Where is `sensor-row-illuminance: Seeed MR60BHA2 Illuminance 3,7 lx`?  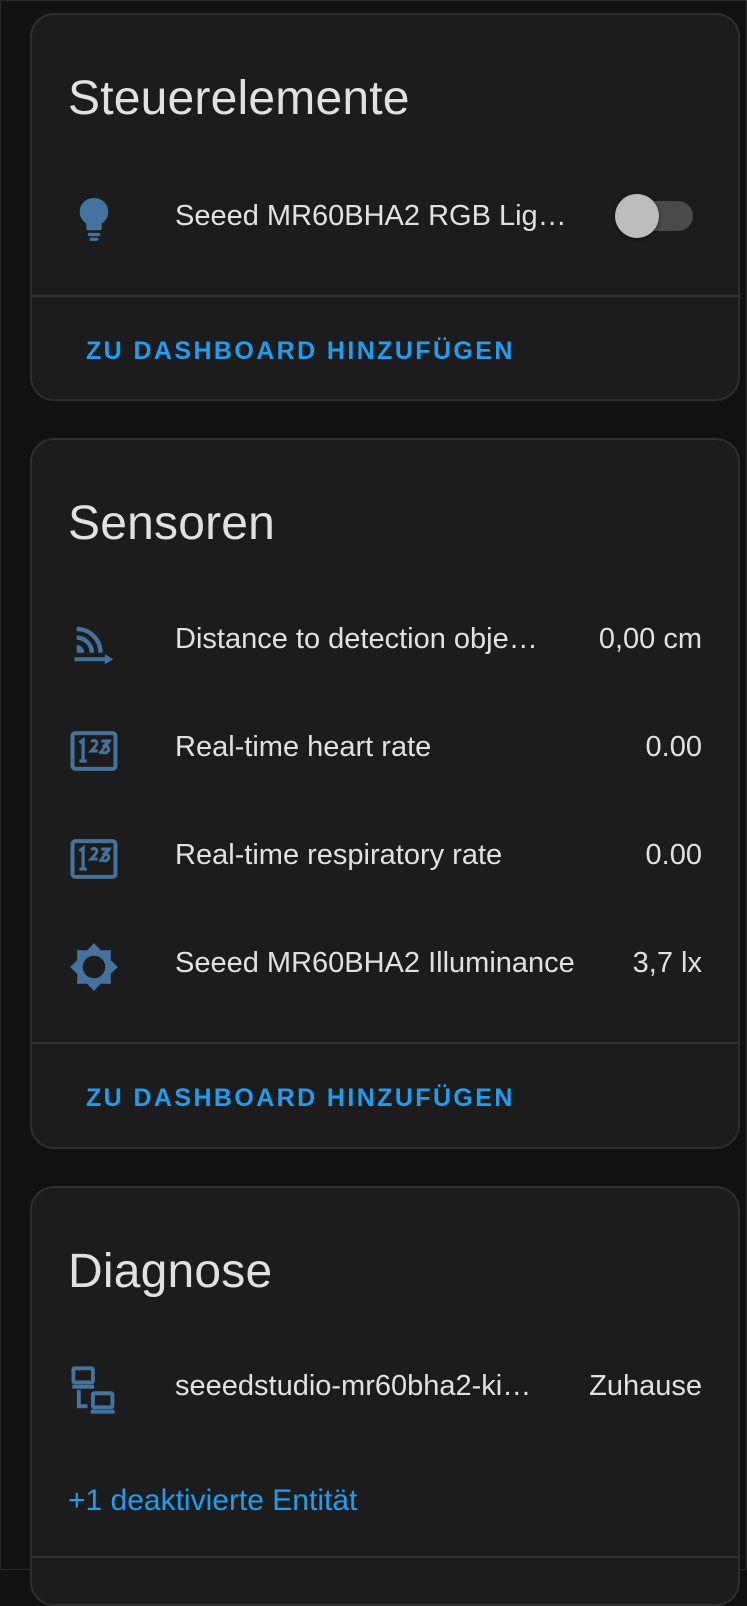 sensor-row-illuminance: Seeed MR60BHA2 Illuminance 3,7 lx is located at coordinates (385, 965).